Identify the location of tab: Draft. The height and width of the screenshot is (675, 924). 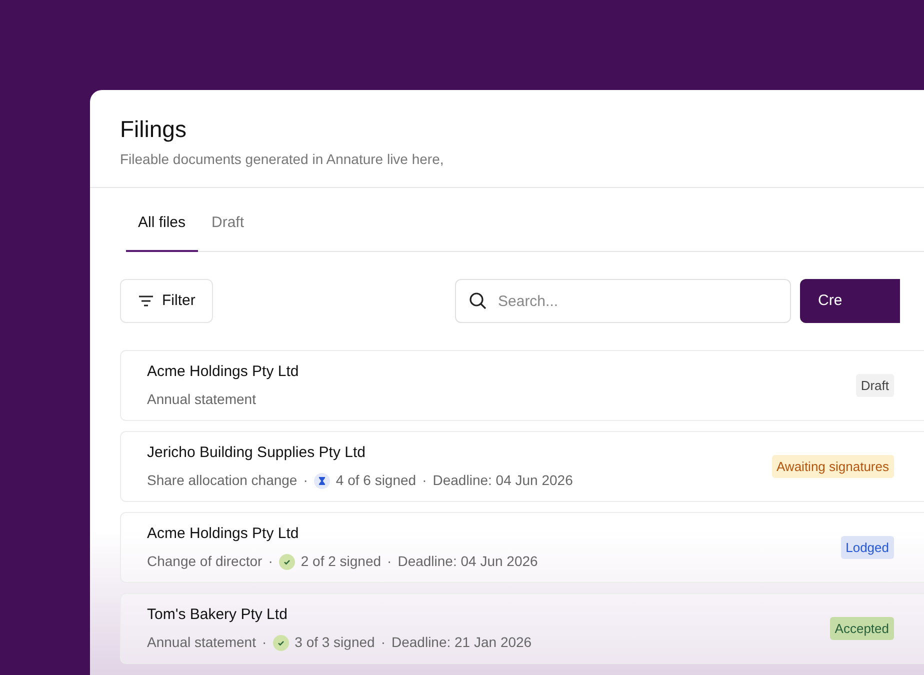
(228, 226).